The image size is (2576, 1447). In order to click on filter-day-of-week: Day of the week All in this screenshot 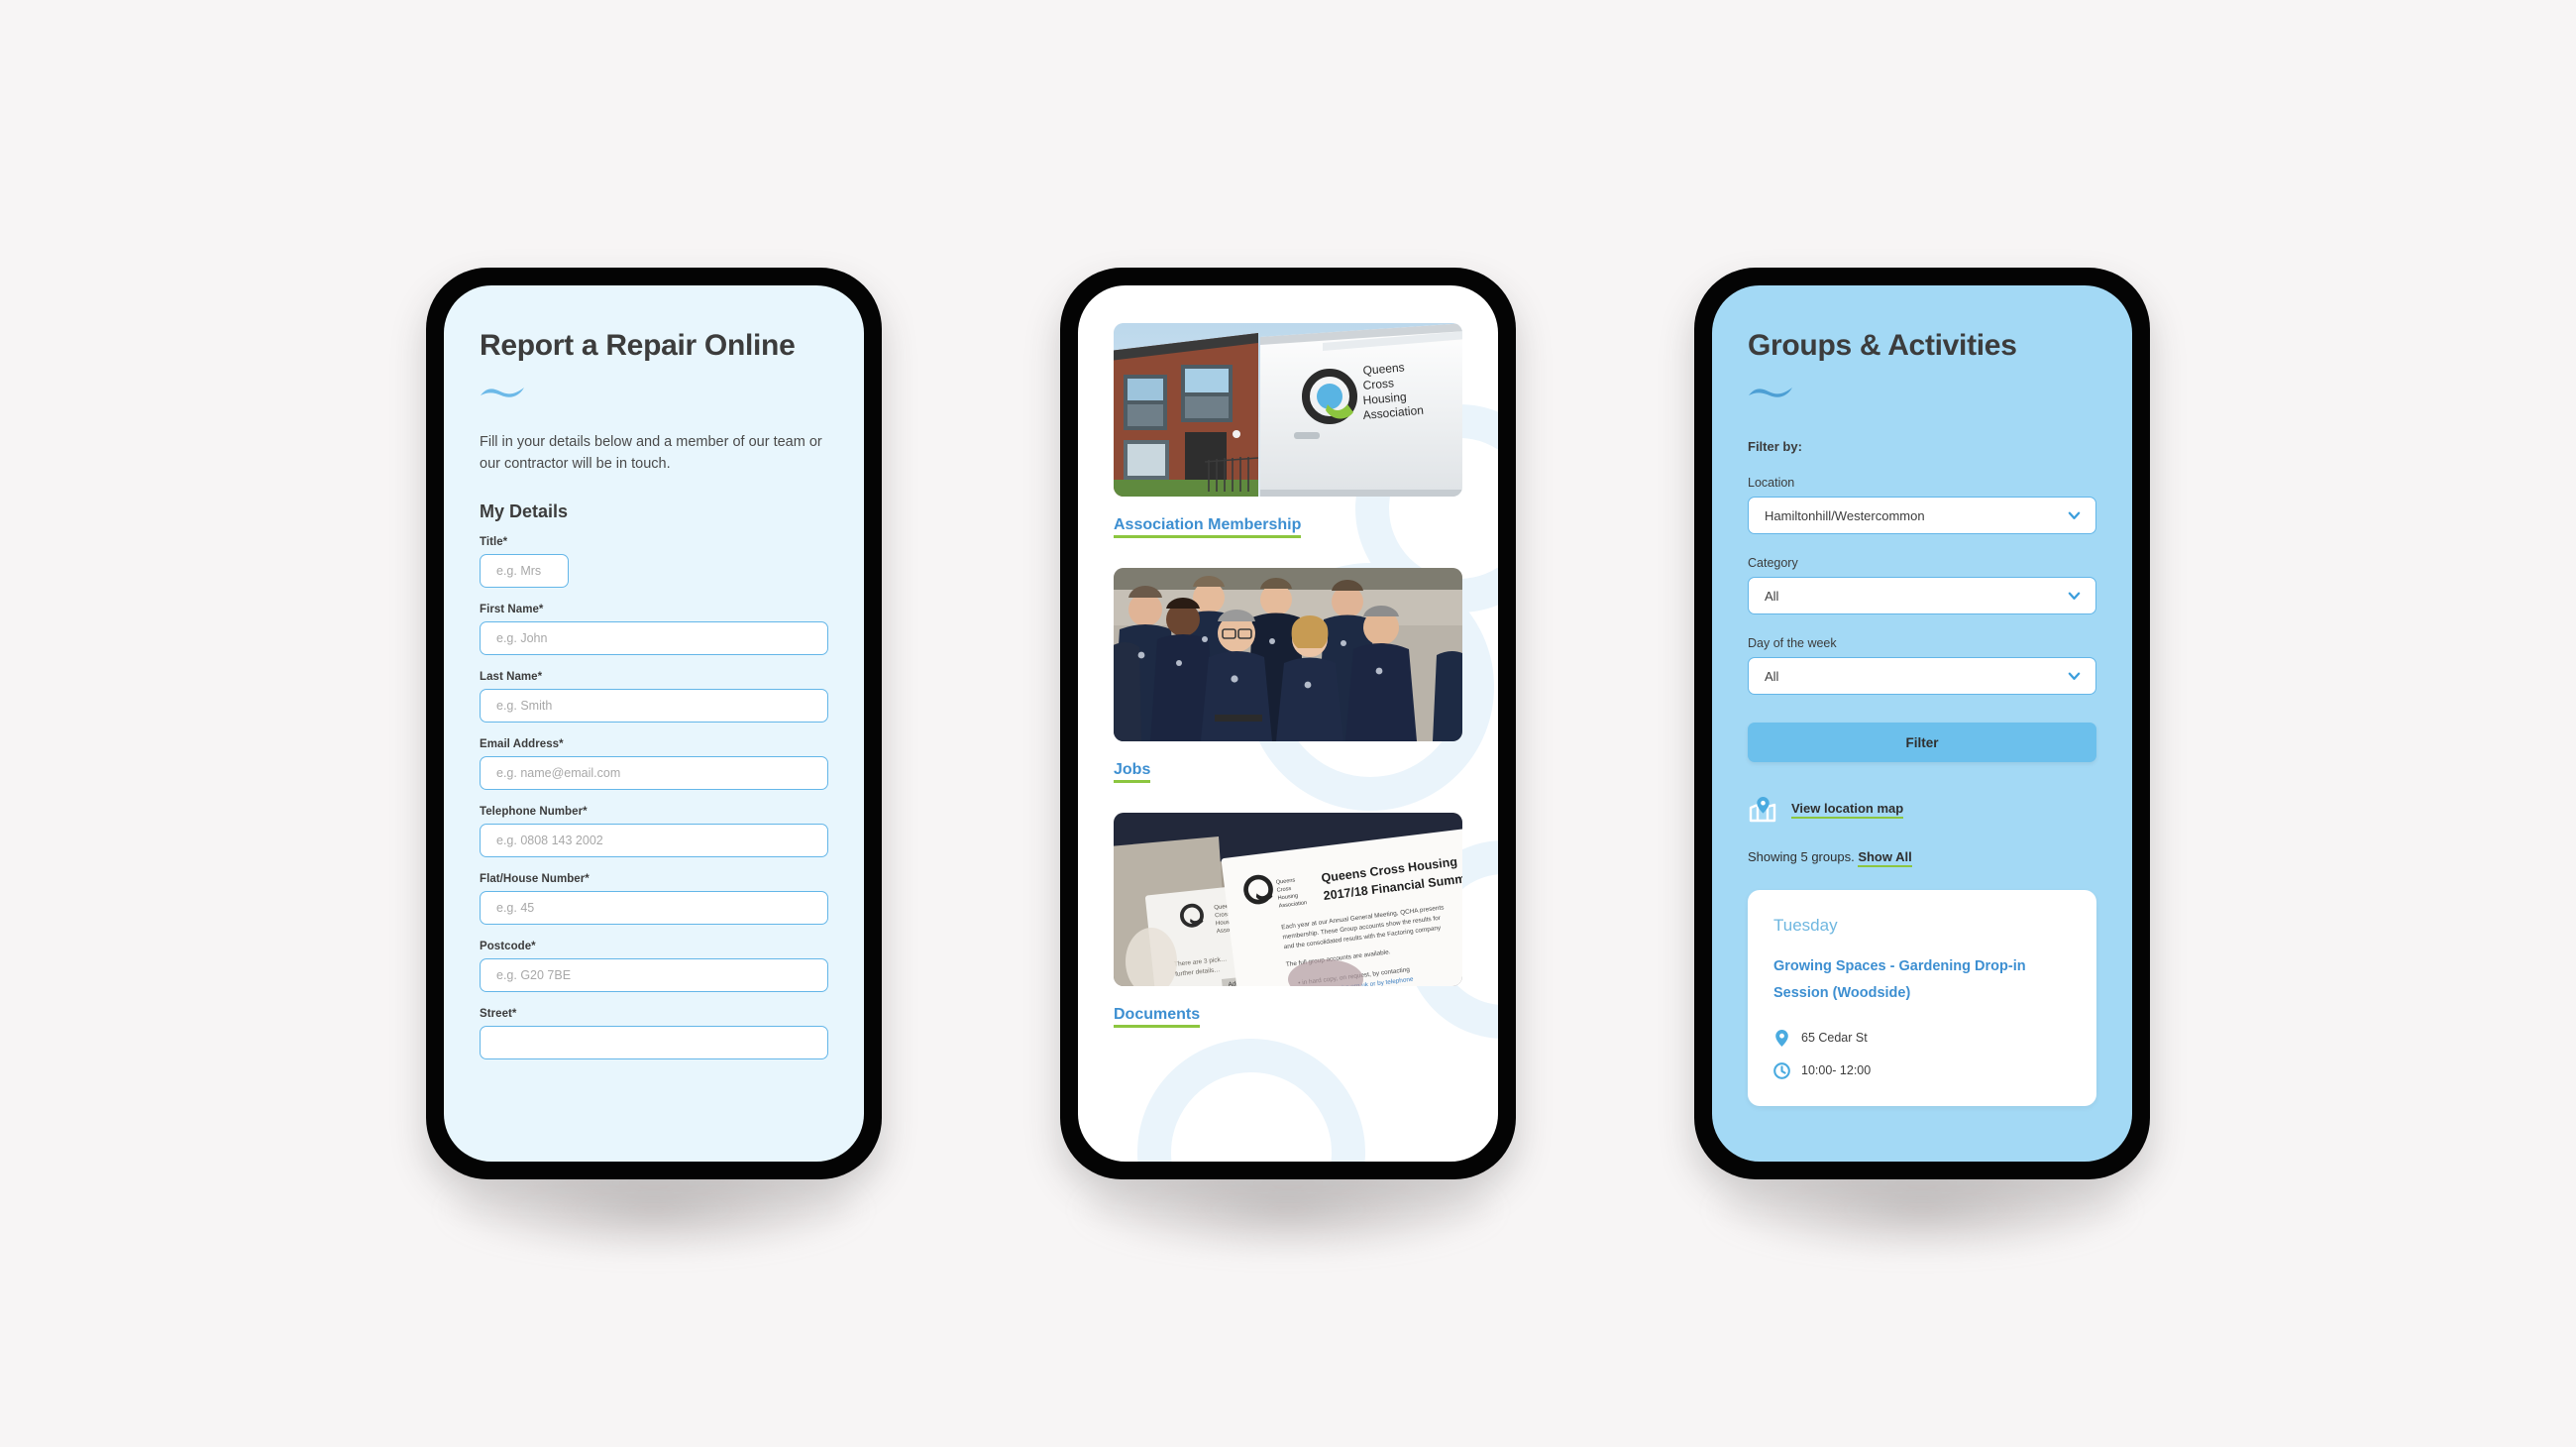, I will do `click(1922, 665)`.